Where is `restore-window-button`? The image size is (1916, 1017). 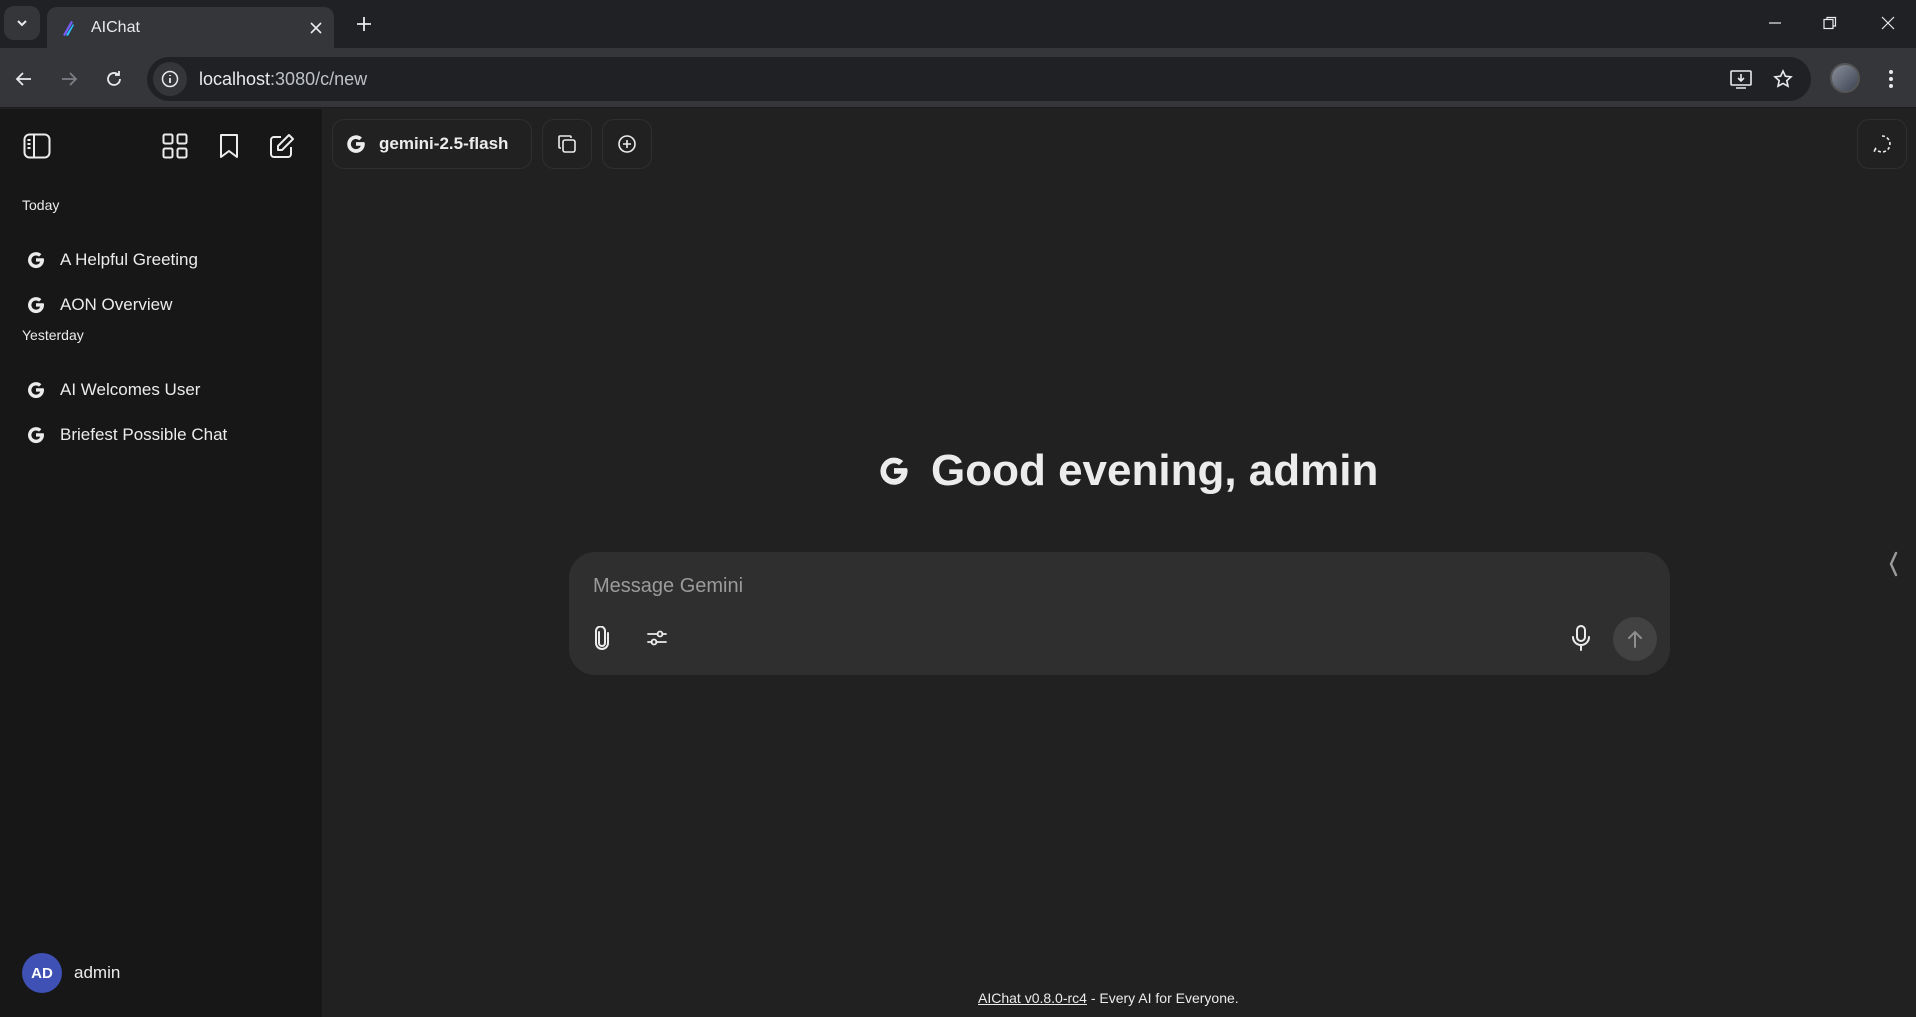
restore-window-button is located at coordinates (1830, 23).